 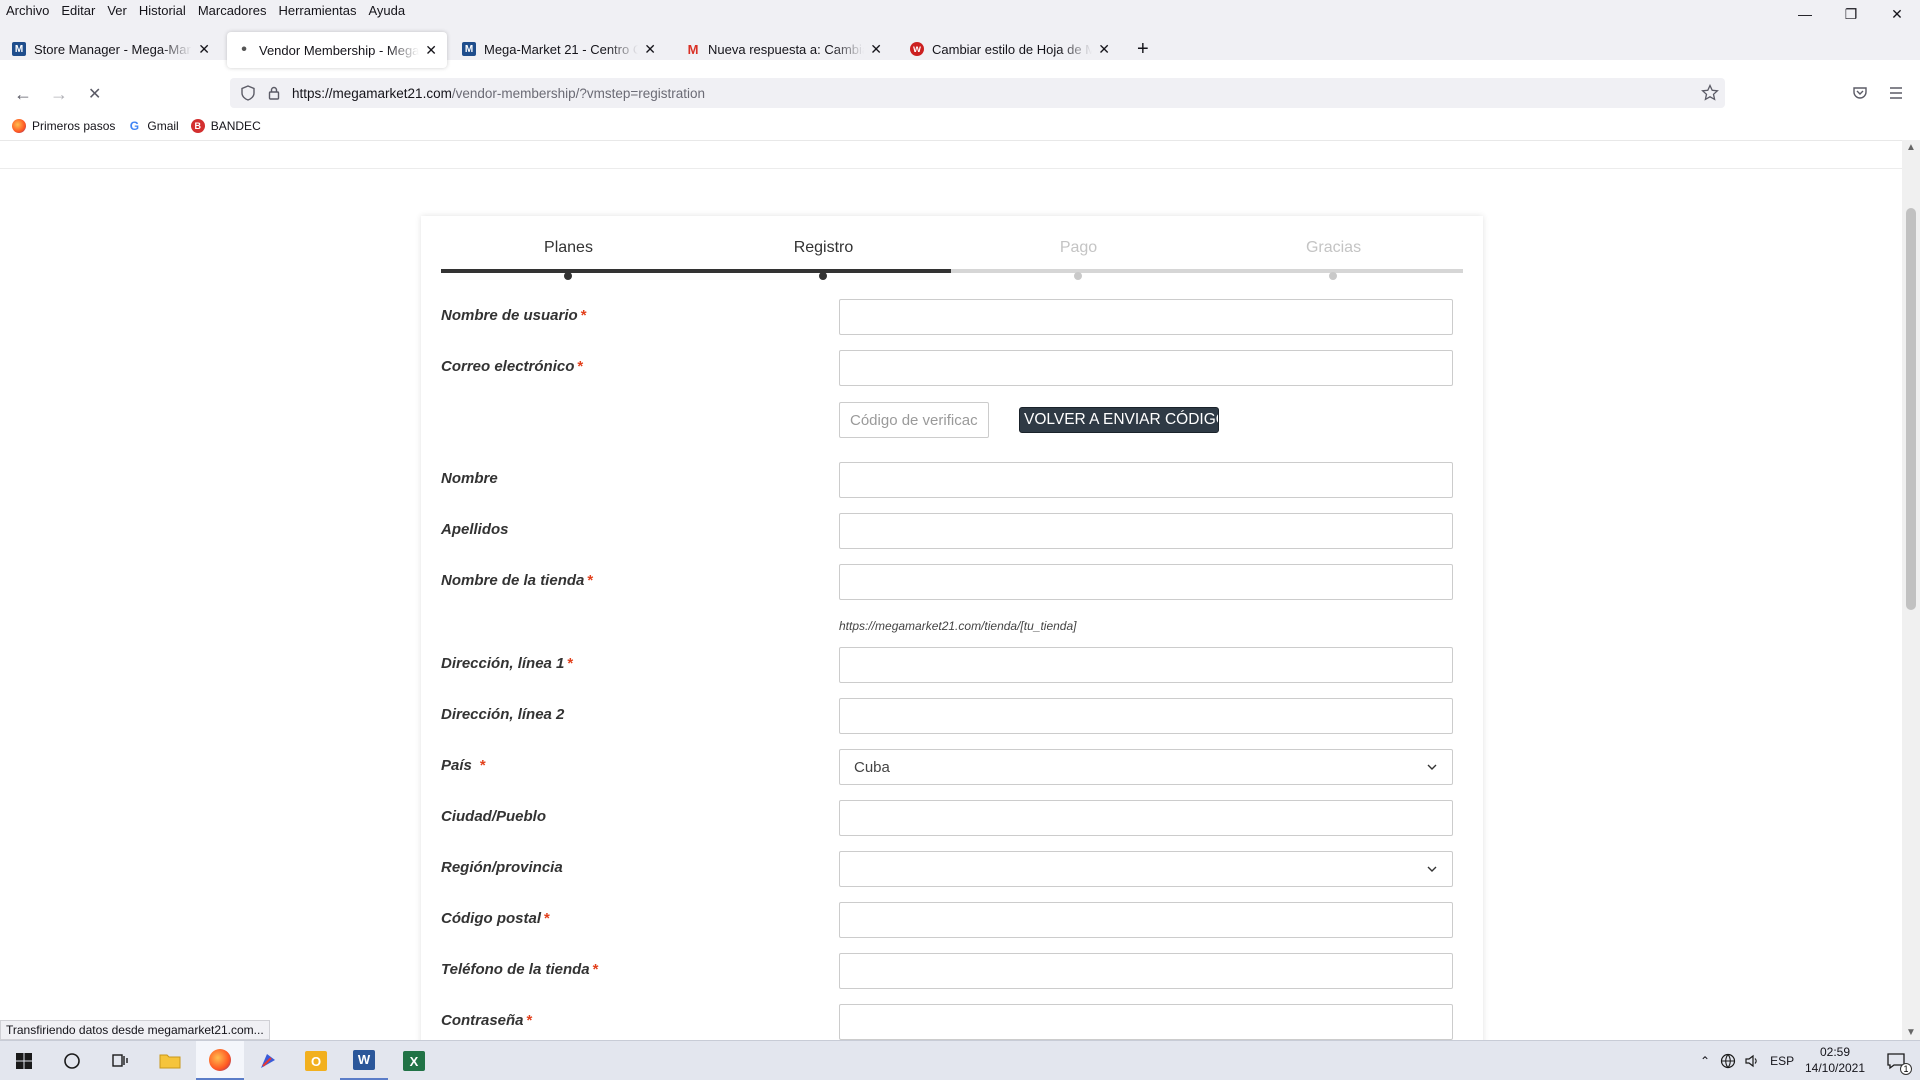 I want to click on tab-label: Store Manager - Mega-Market 2, so click(x=113, y=49).